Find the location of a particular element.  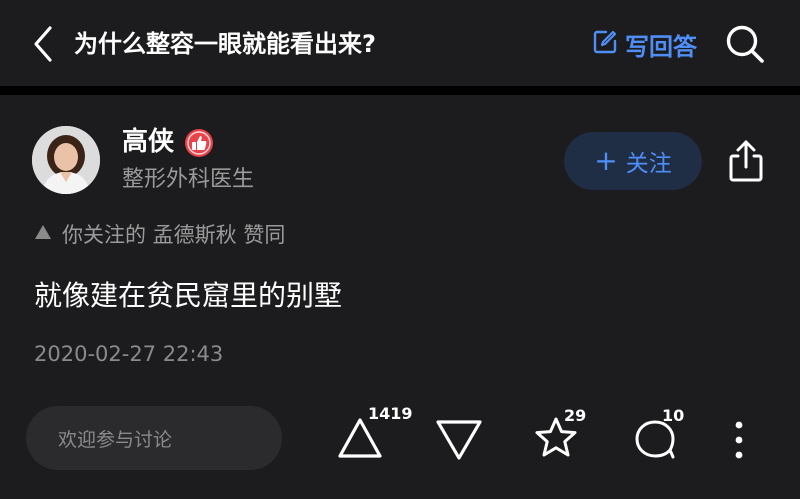

write-answer-button: 写回答 is located at coordinates (644, 44).